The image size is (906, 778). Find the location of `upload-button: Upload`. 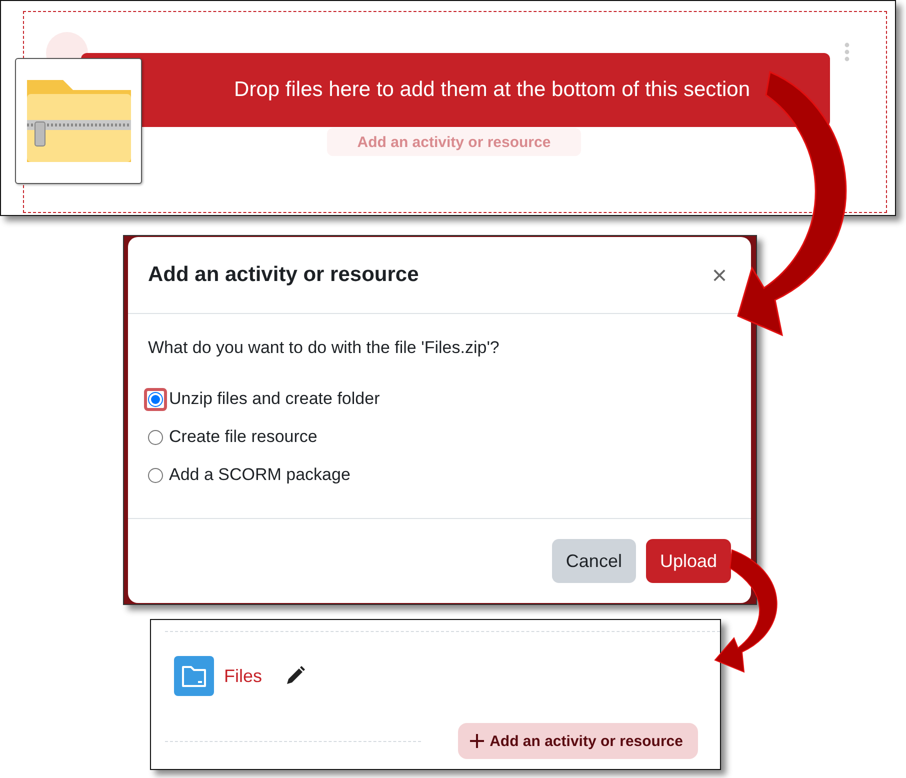

upload-button: Upload is located at coordinates (688, 561).